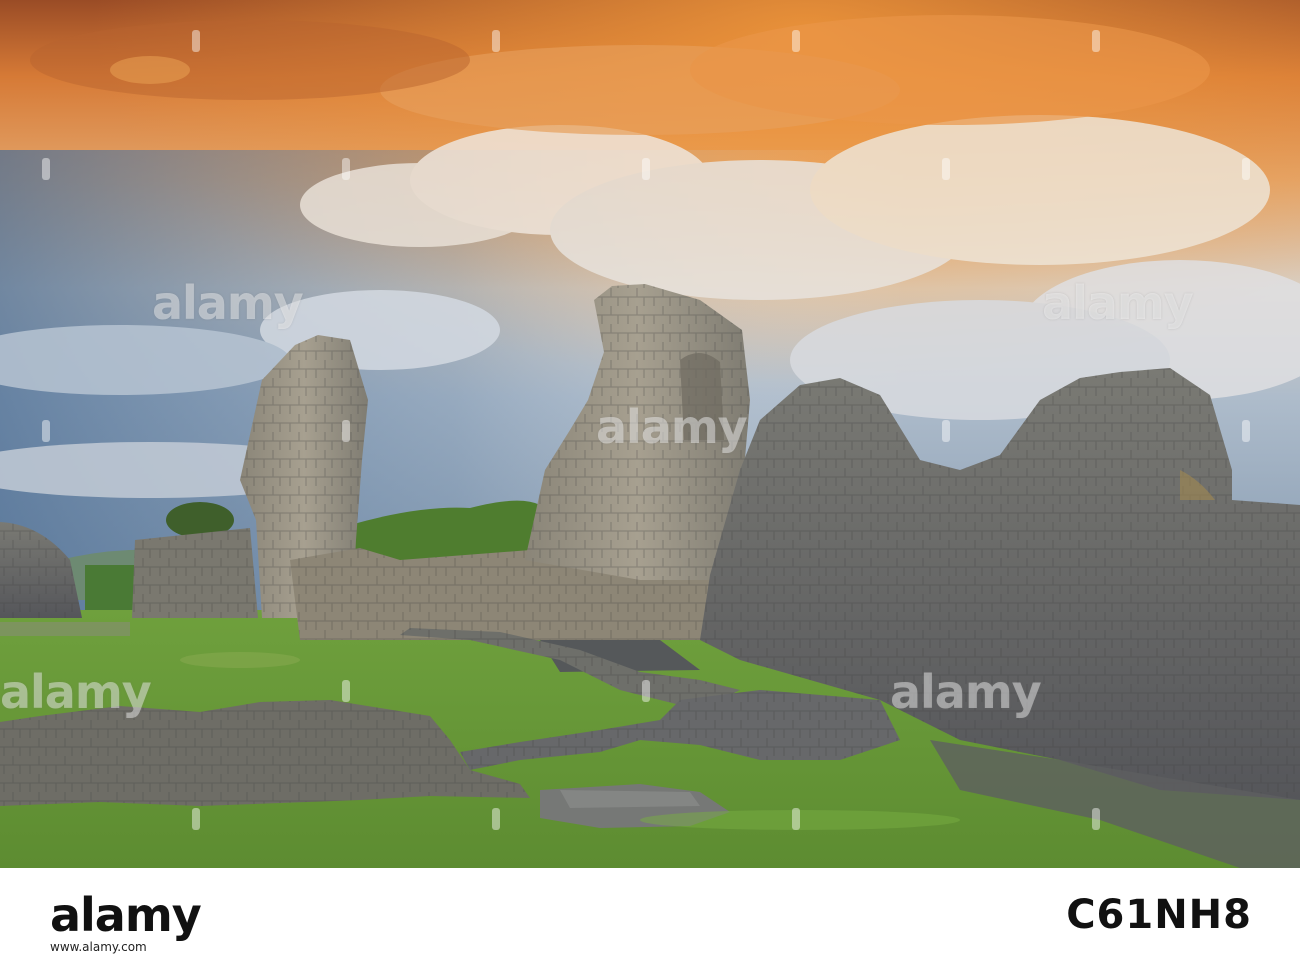  Describe the element at coordinates (126, 915) in the screenshot. I see `alamy-logo: alamy` at that location.